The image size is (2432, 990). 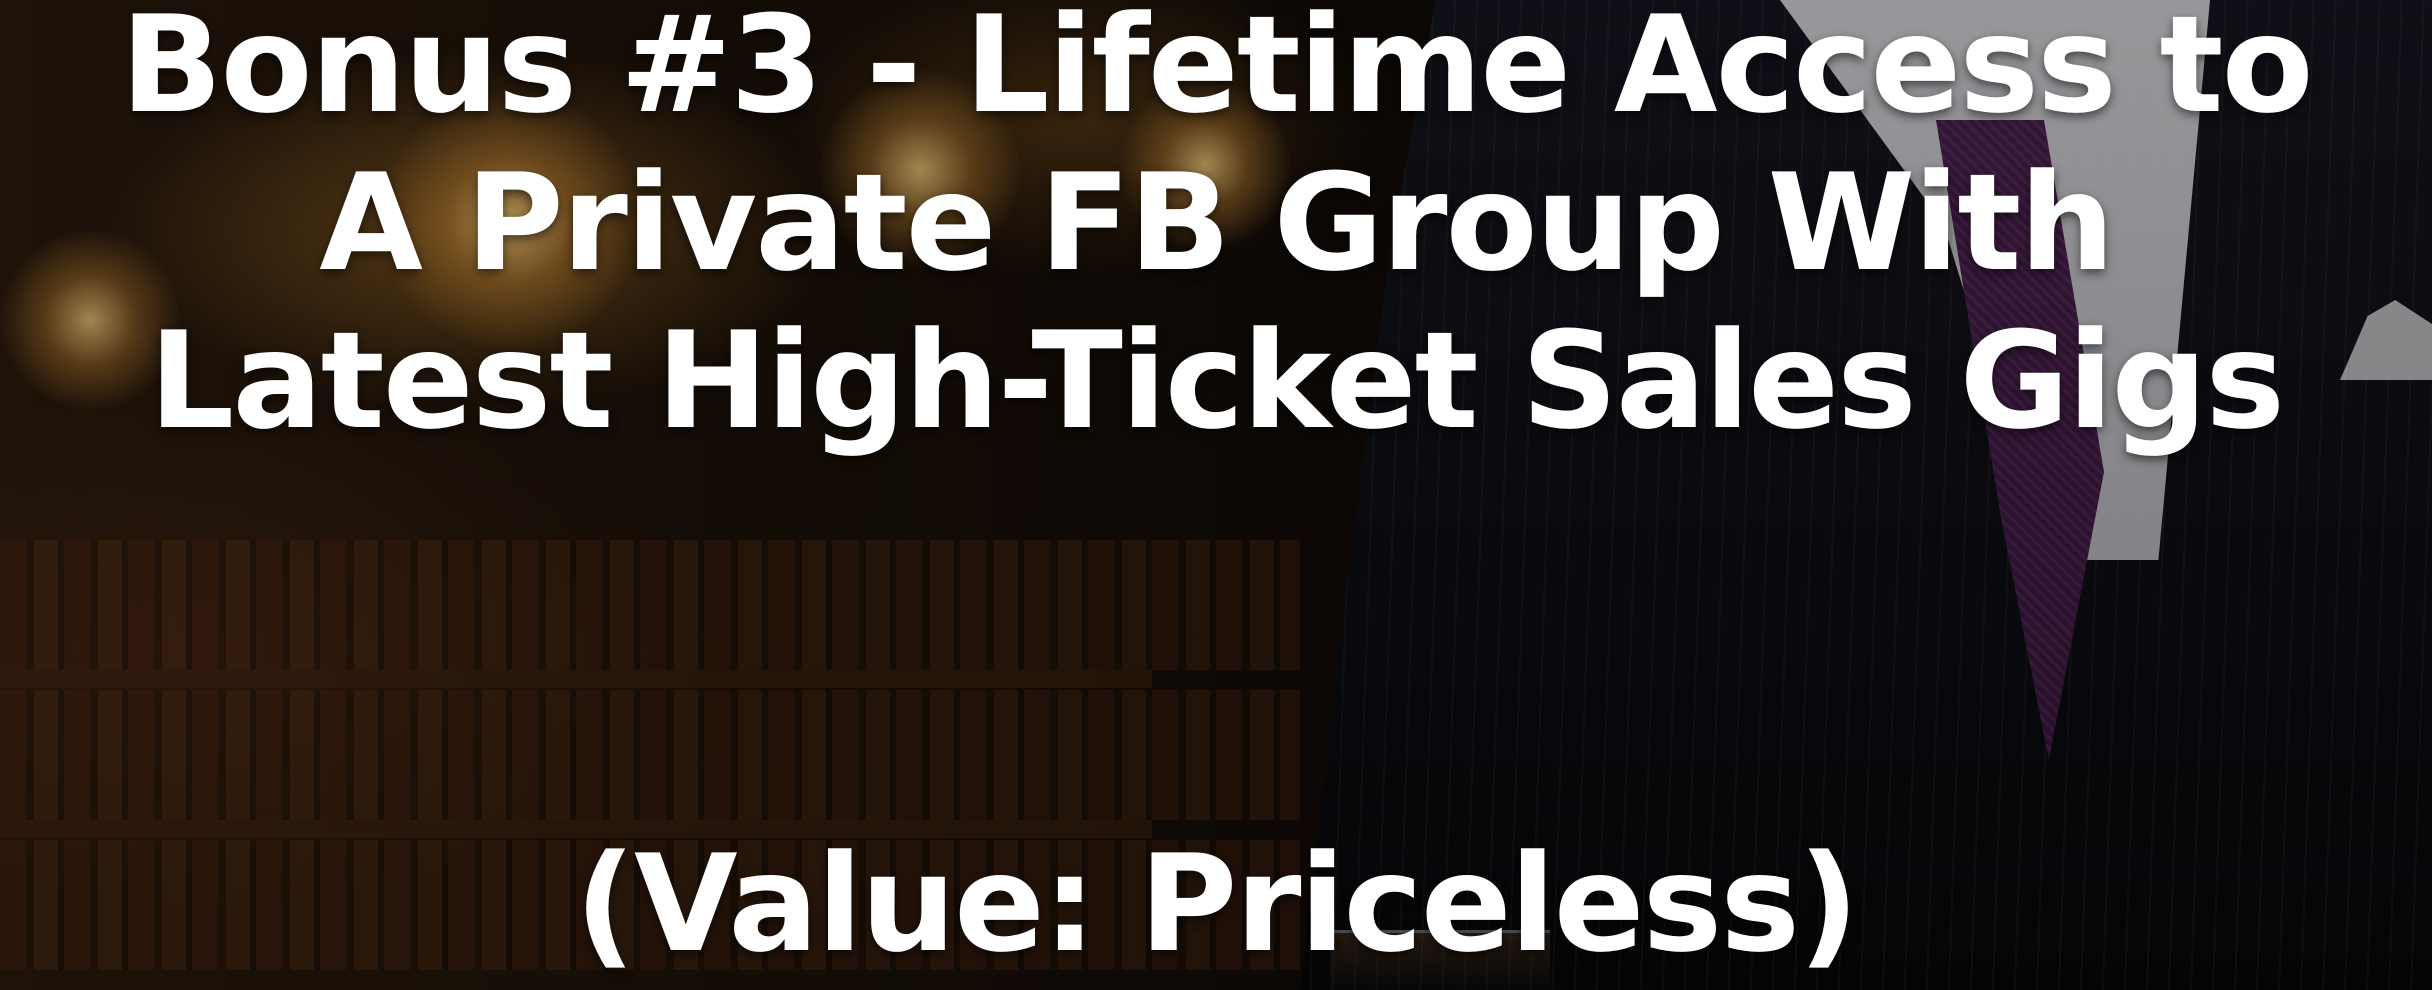 I want to click on headline-line-1: Bonus #3 - Lifetime Access to, so click(x=1216, y=71).